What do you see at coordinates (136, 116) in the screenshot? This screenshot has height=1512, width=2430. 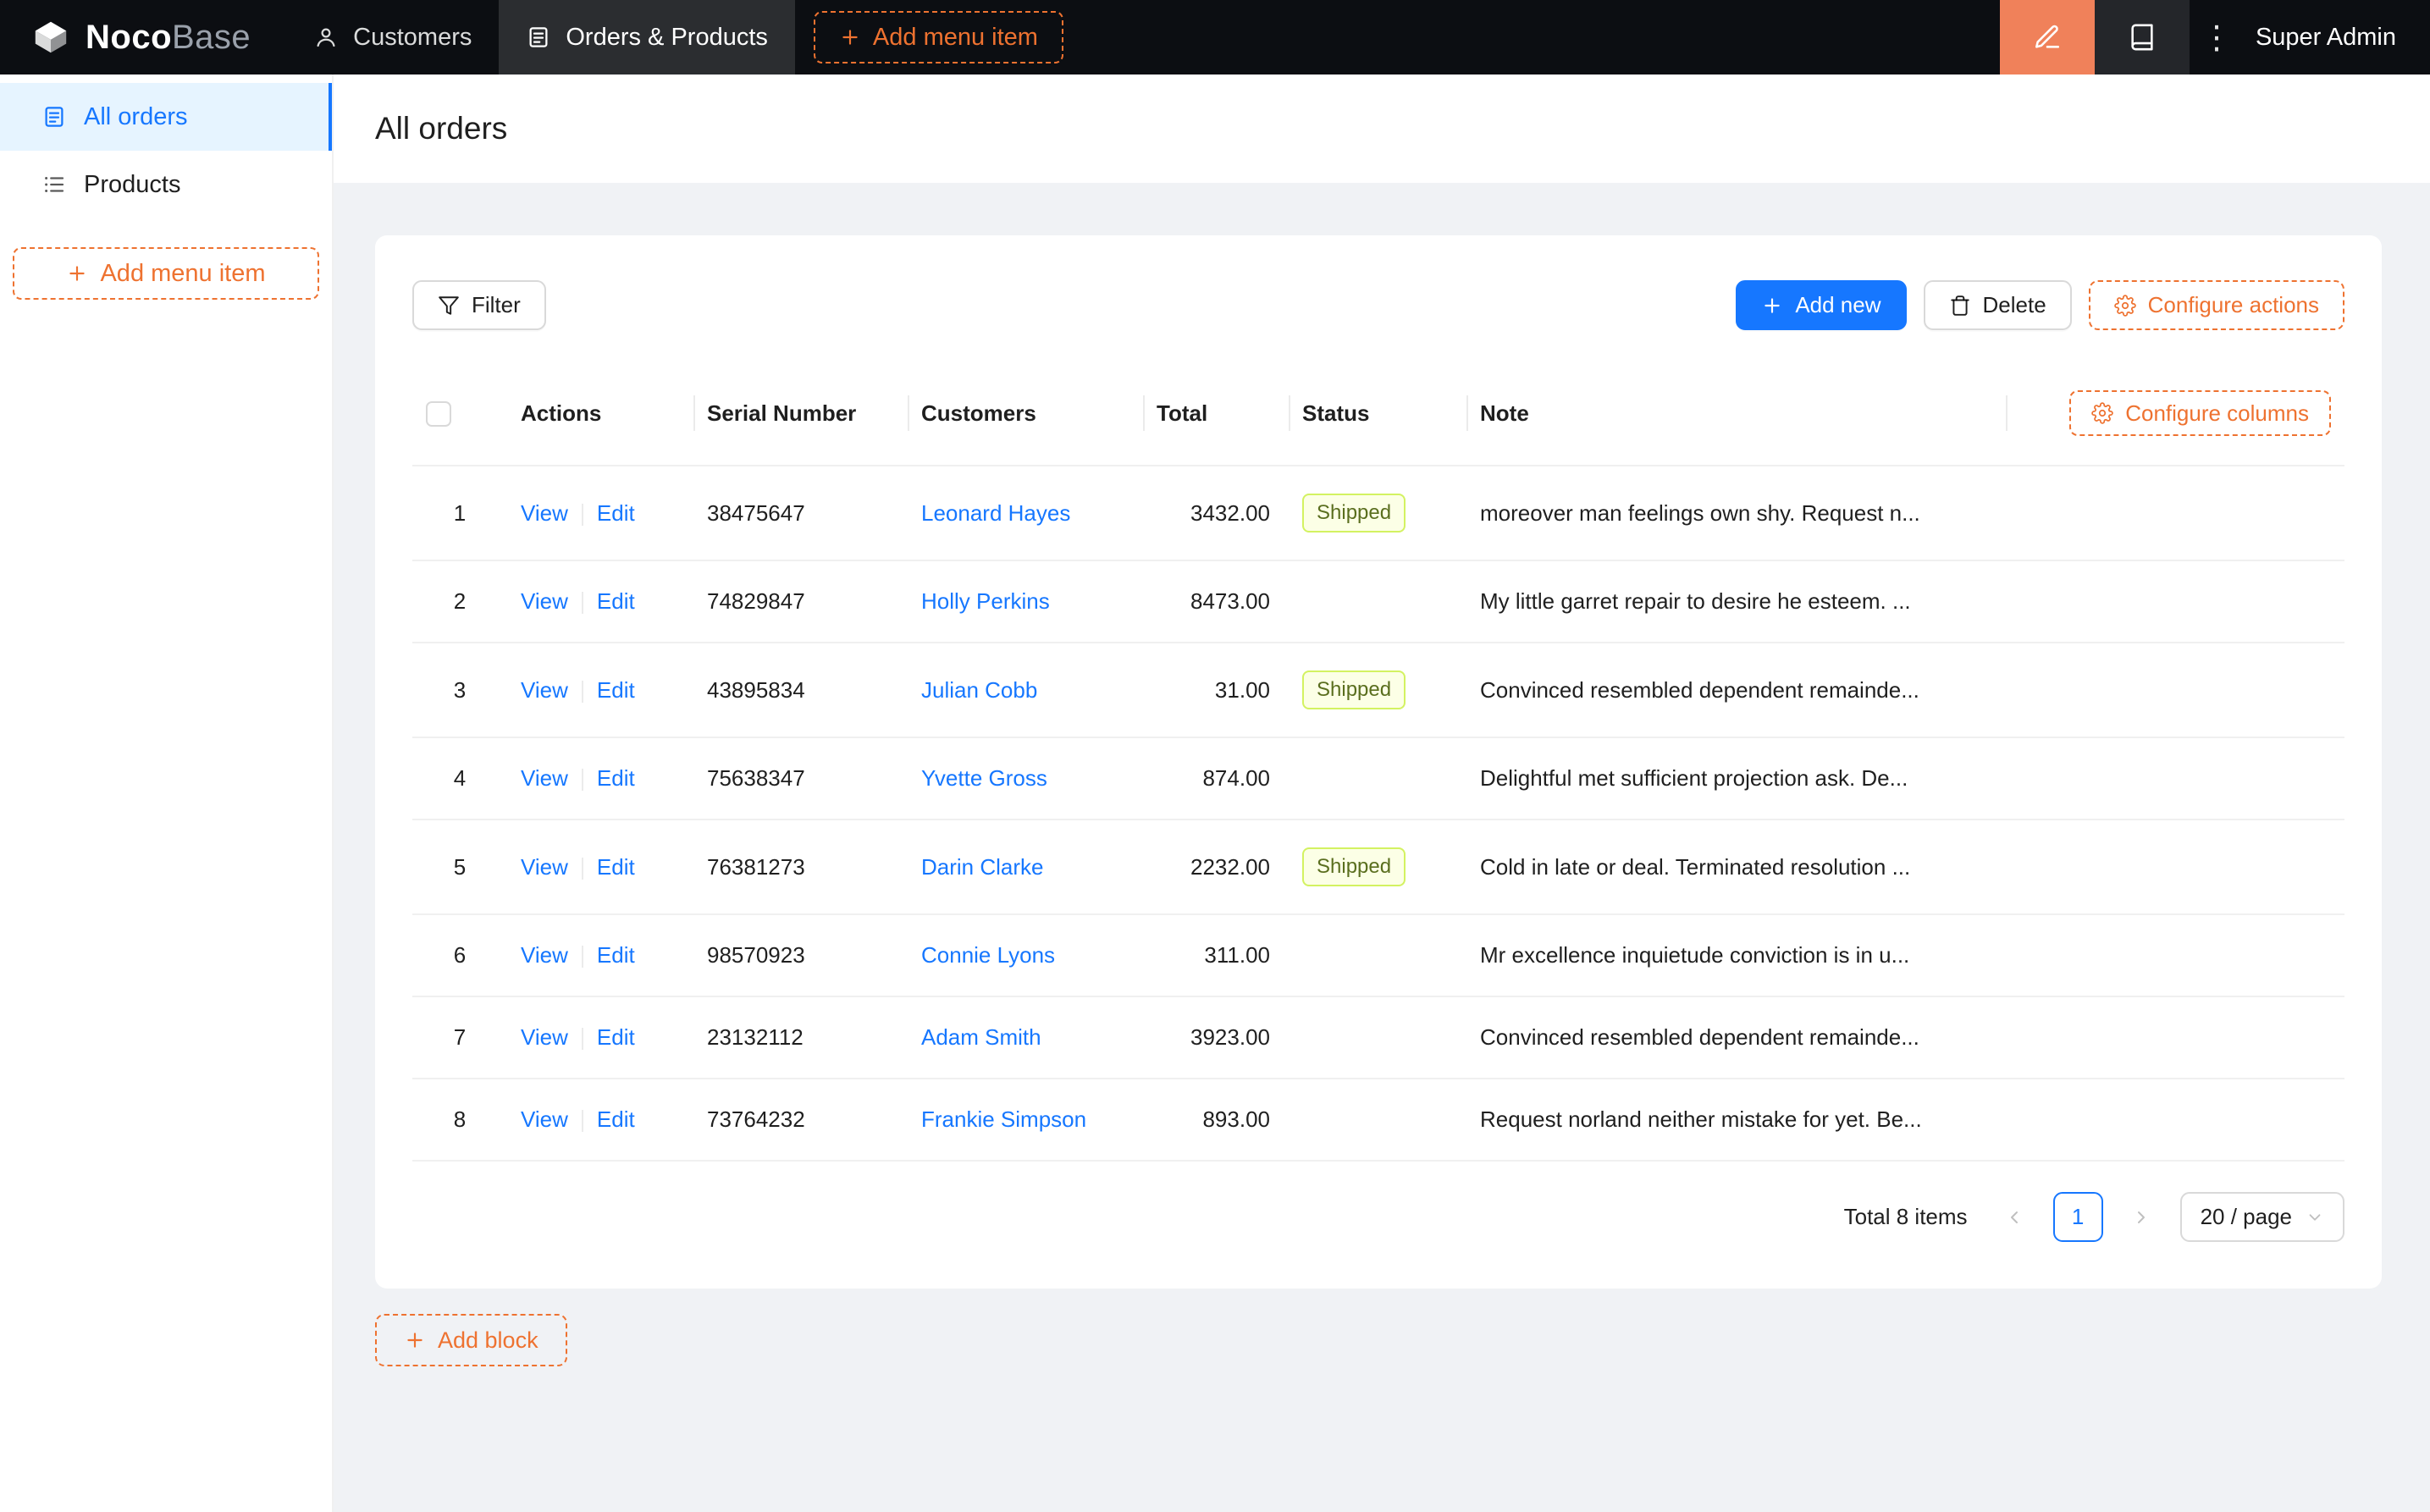 I see `sidebar-item-label: All orders` at bounding box center [136, 116].